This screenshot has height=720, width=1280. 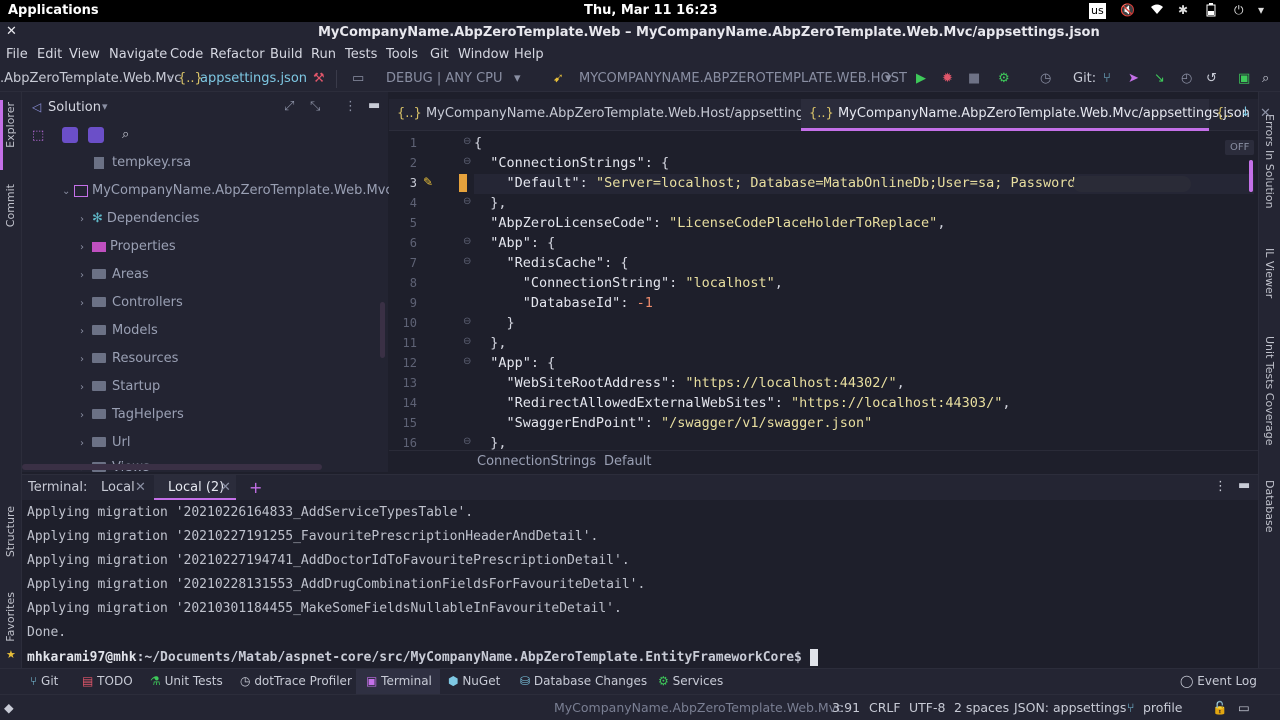 What do you see at coordinates (53, 10) in the screenshot?
I see `applications-menu: Applications` at bounding box center [53, 10].